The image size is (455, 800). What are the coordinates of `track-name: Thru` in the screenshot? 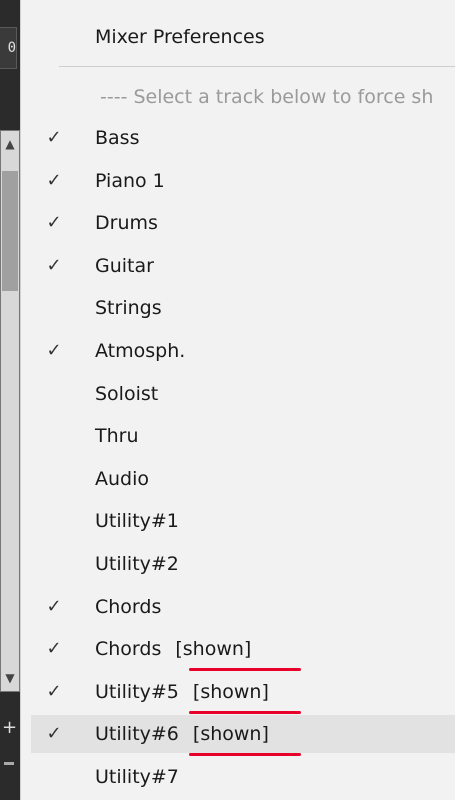 It's located at (117, 436).